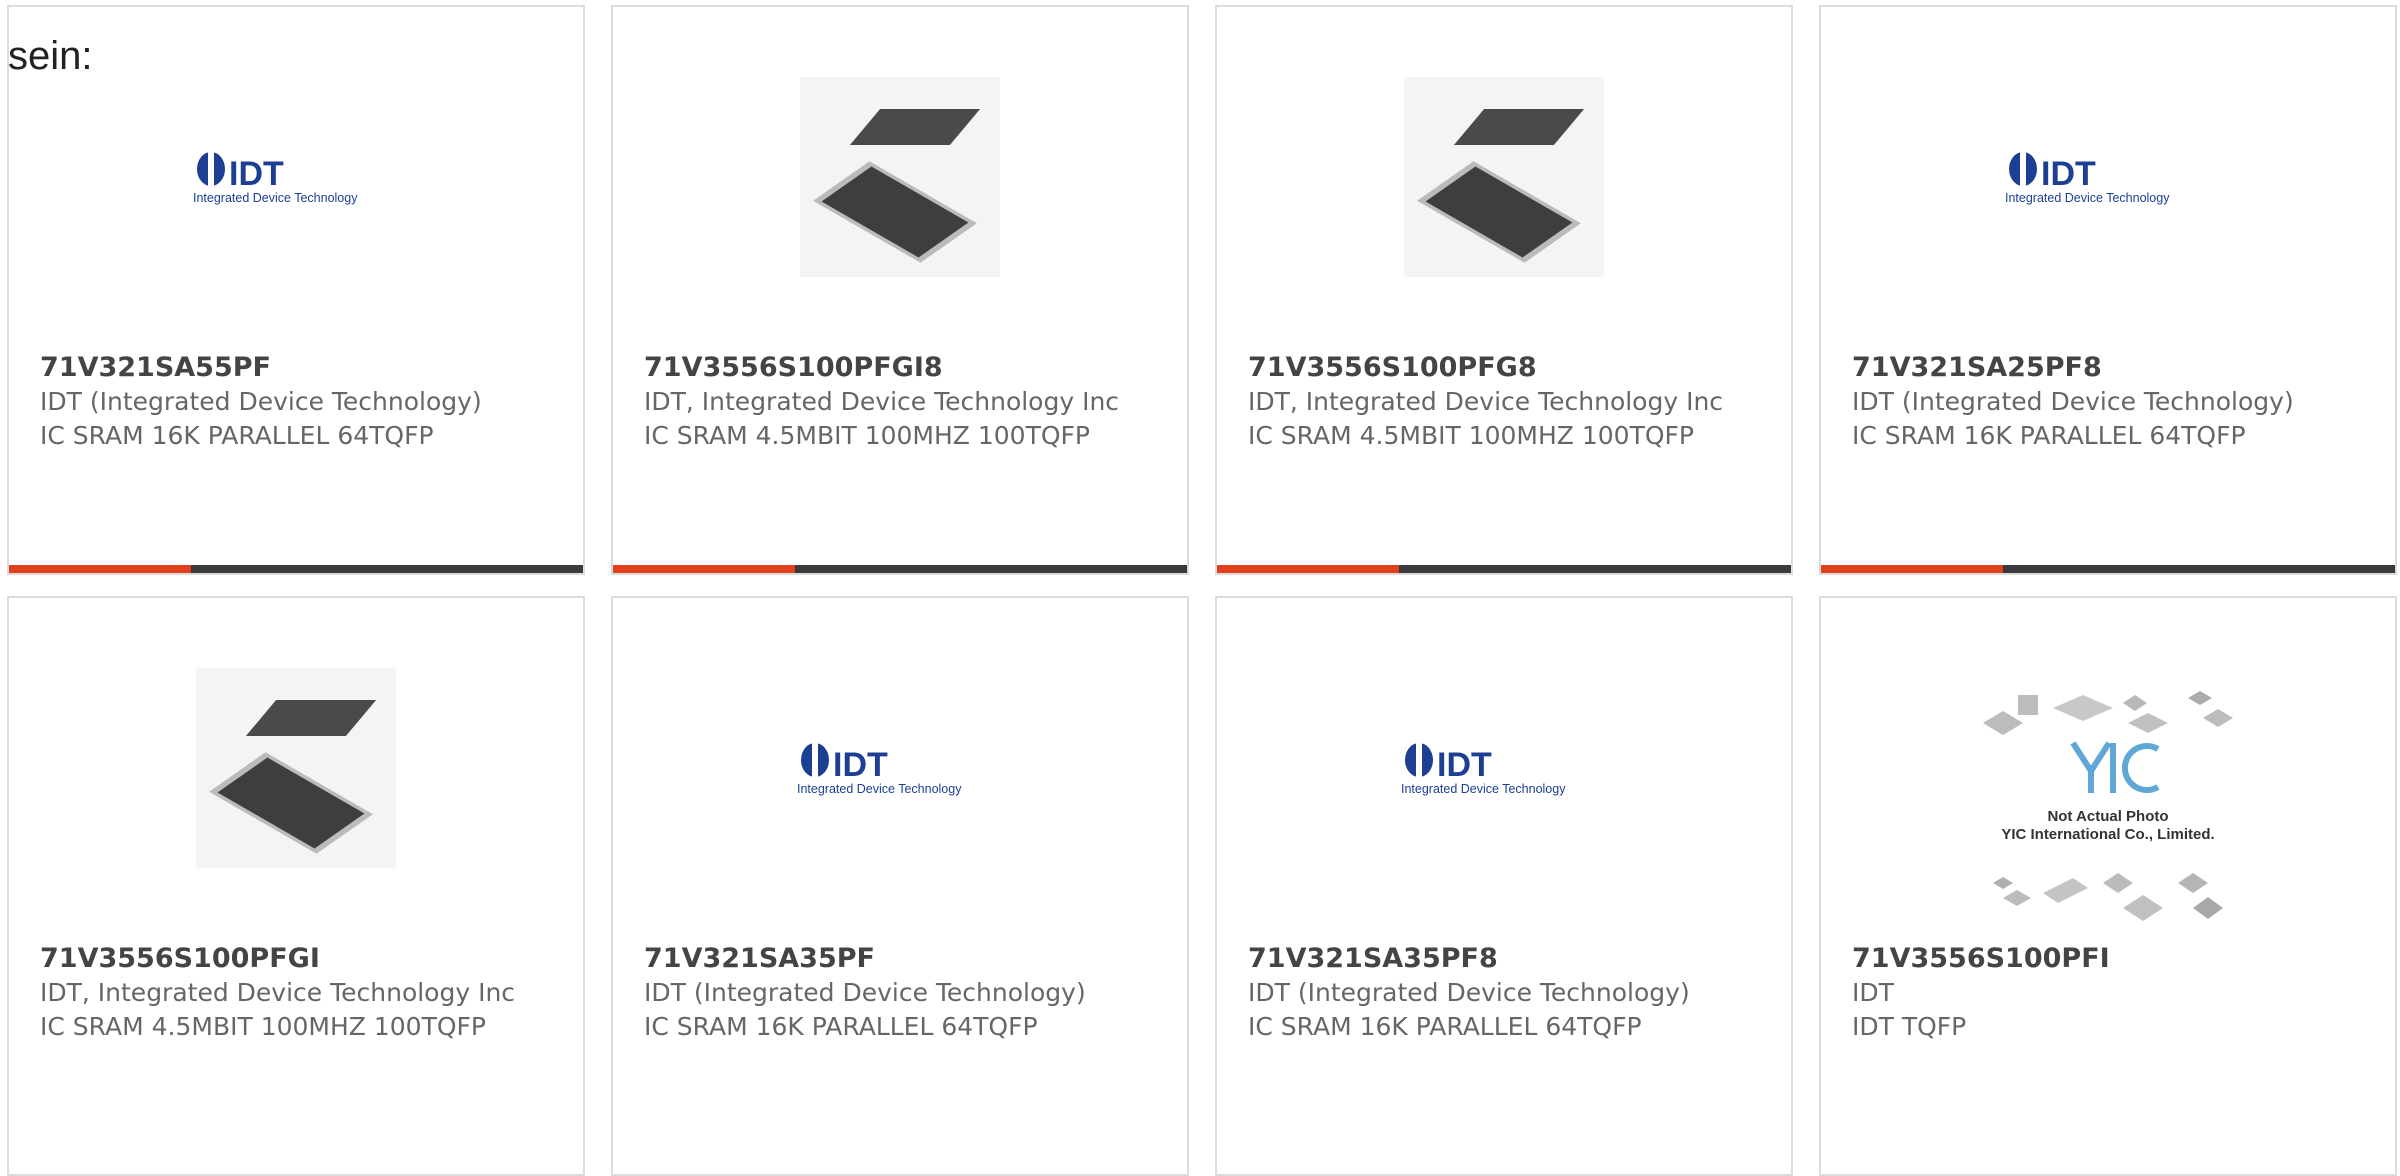 This screenshot has width=2400, height=1176. Describe the element at coordinates (2113, 959) in the screenshot. I see `part-number-link: 71V3556S100PFI` at that location.